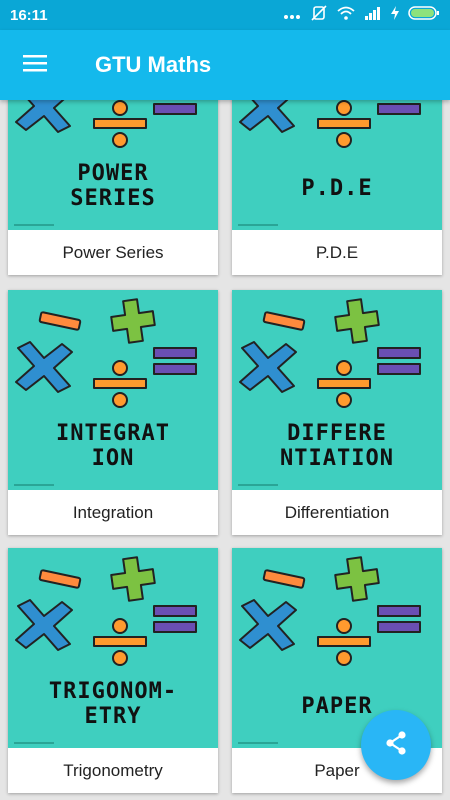  Describe the element at coordinates (346, 15) in the screenshot. I see `wifi-icon` at that location.